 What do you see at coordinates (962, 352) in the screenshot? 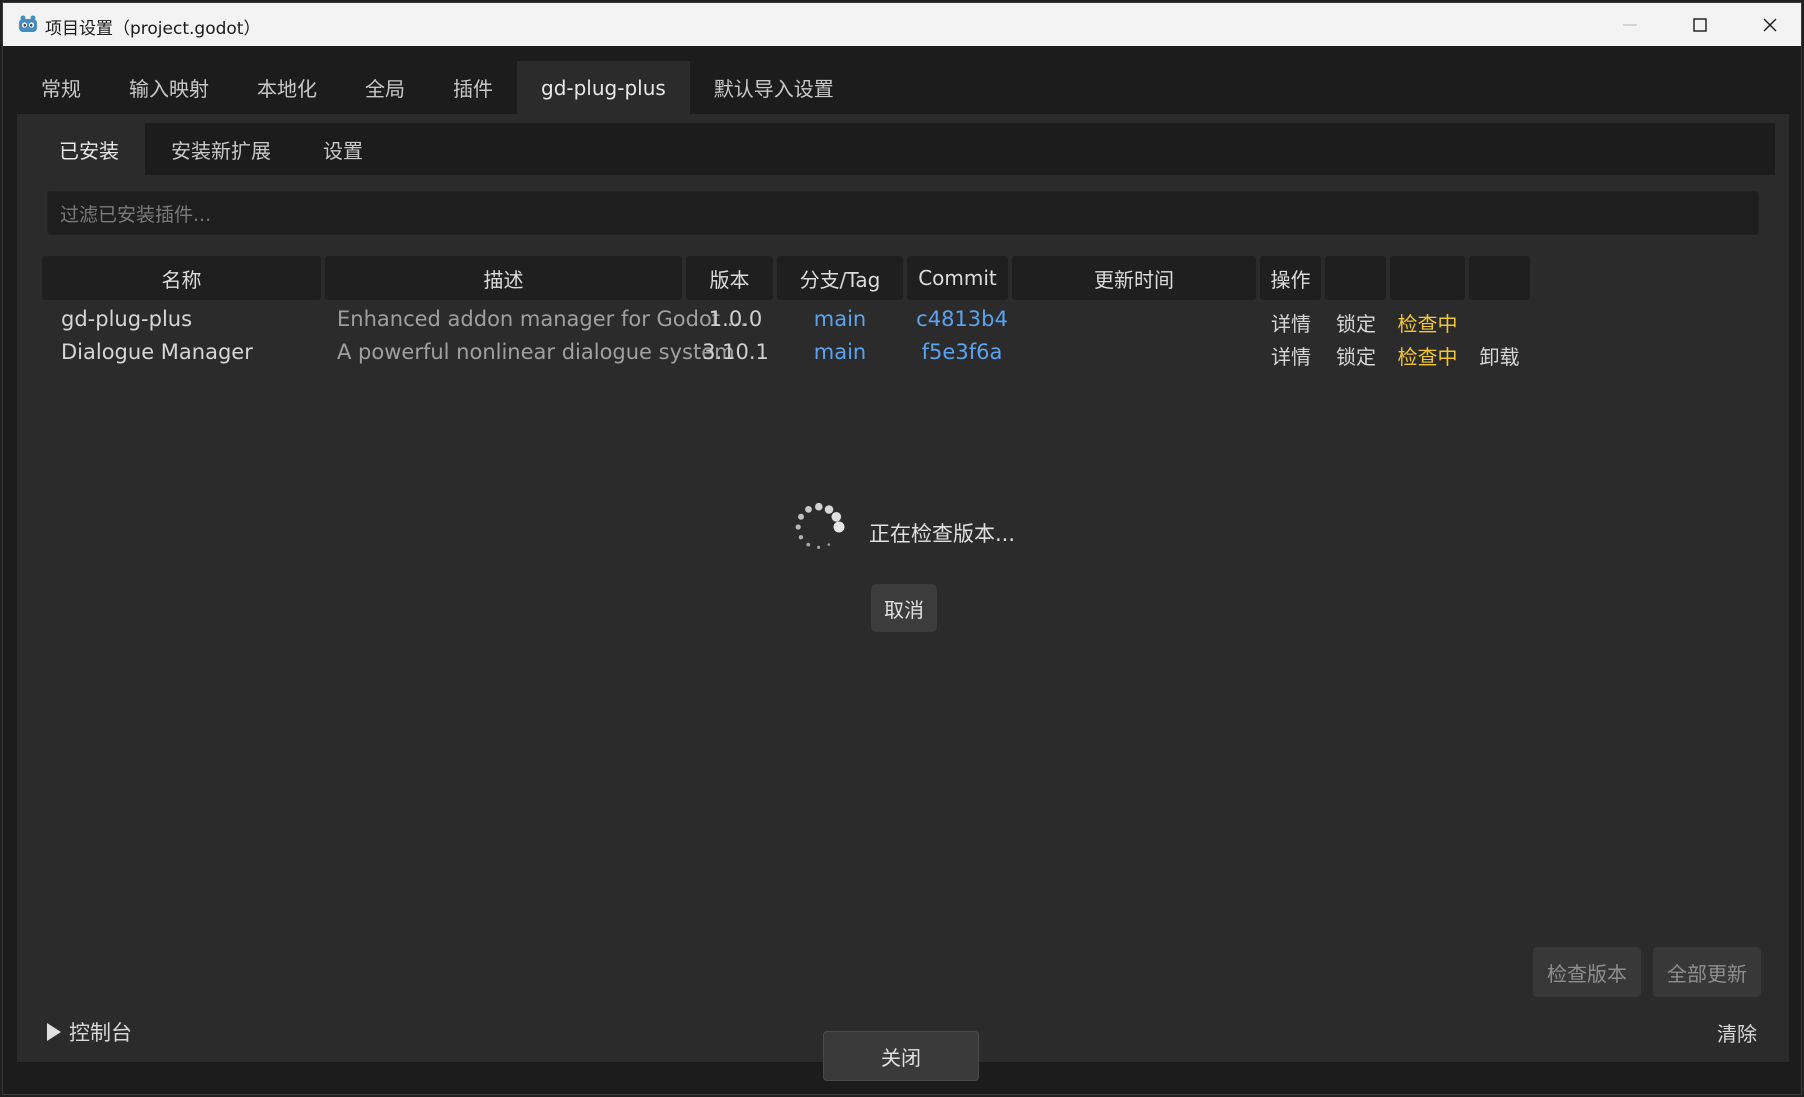
I see `row-commit-link: f5e3f6a` at bounding box center [962, 352].